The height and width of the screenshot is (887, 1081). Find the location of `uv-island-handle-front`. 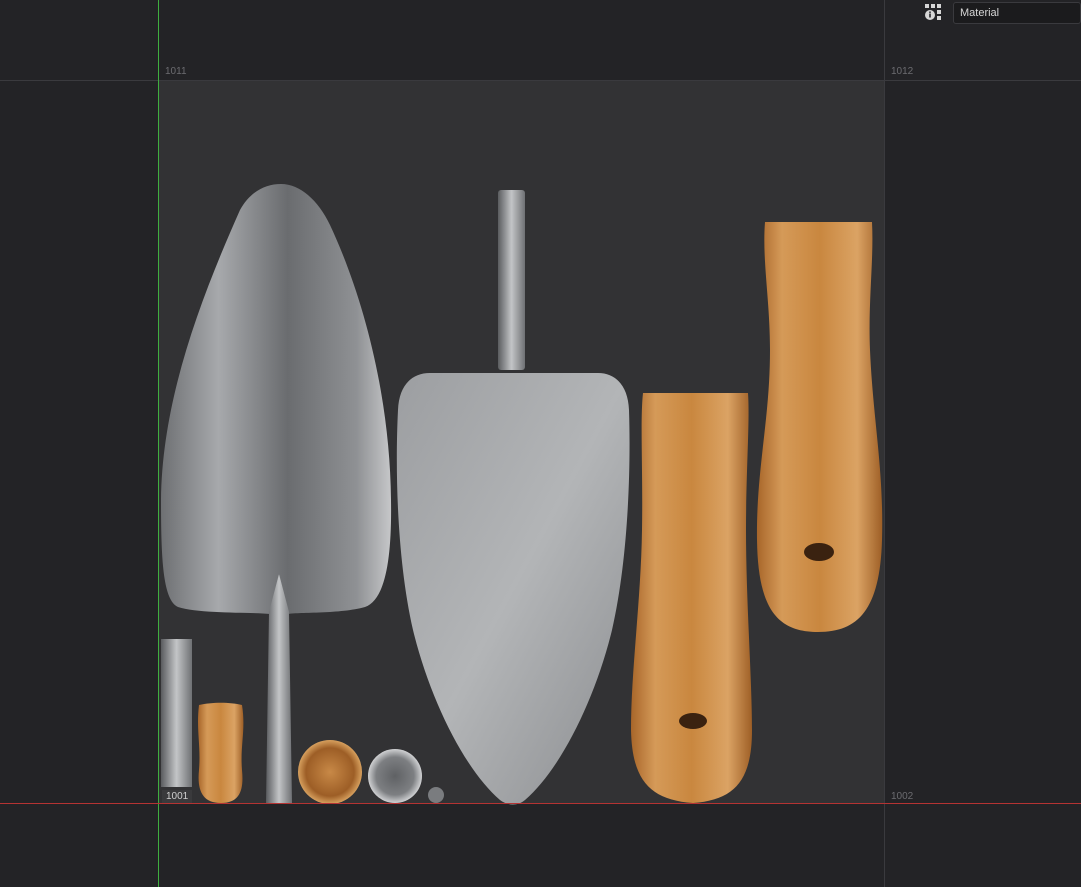

uv-island-handle-front is located at coordinates (691, 598).